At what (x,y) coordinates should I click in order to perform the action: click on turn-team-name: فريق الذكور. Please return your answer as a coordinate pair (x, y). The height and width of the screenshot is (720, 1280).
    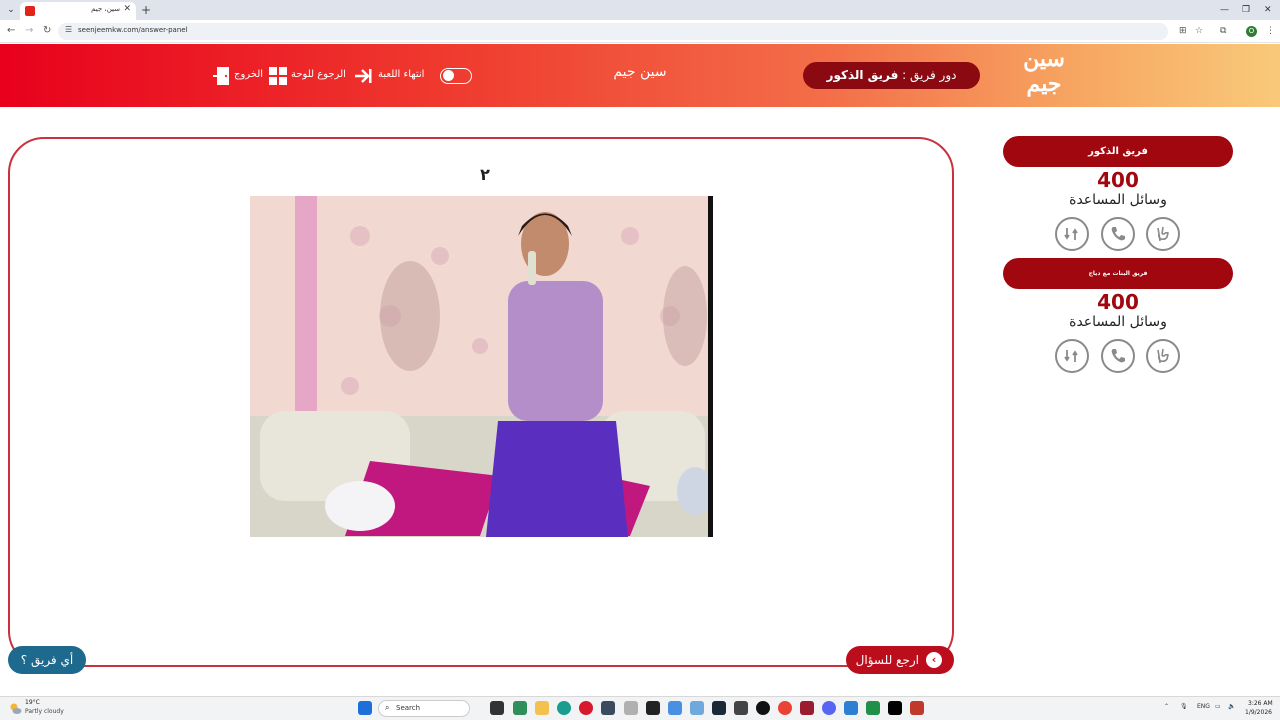
    Looking at the image, I should click on (862, 75).